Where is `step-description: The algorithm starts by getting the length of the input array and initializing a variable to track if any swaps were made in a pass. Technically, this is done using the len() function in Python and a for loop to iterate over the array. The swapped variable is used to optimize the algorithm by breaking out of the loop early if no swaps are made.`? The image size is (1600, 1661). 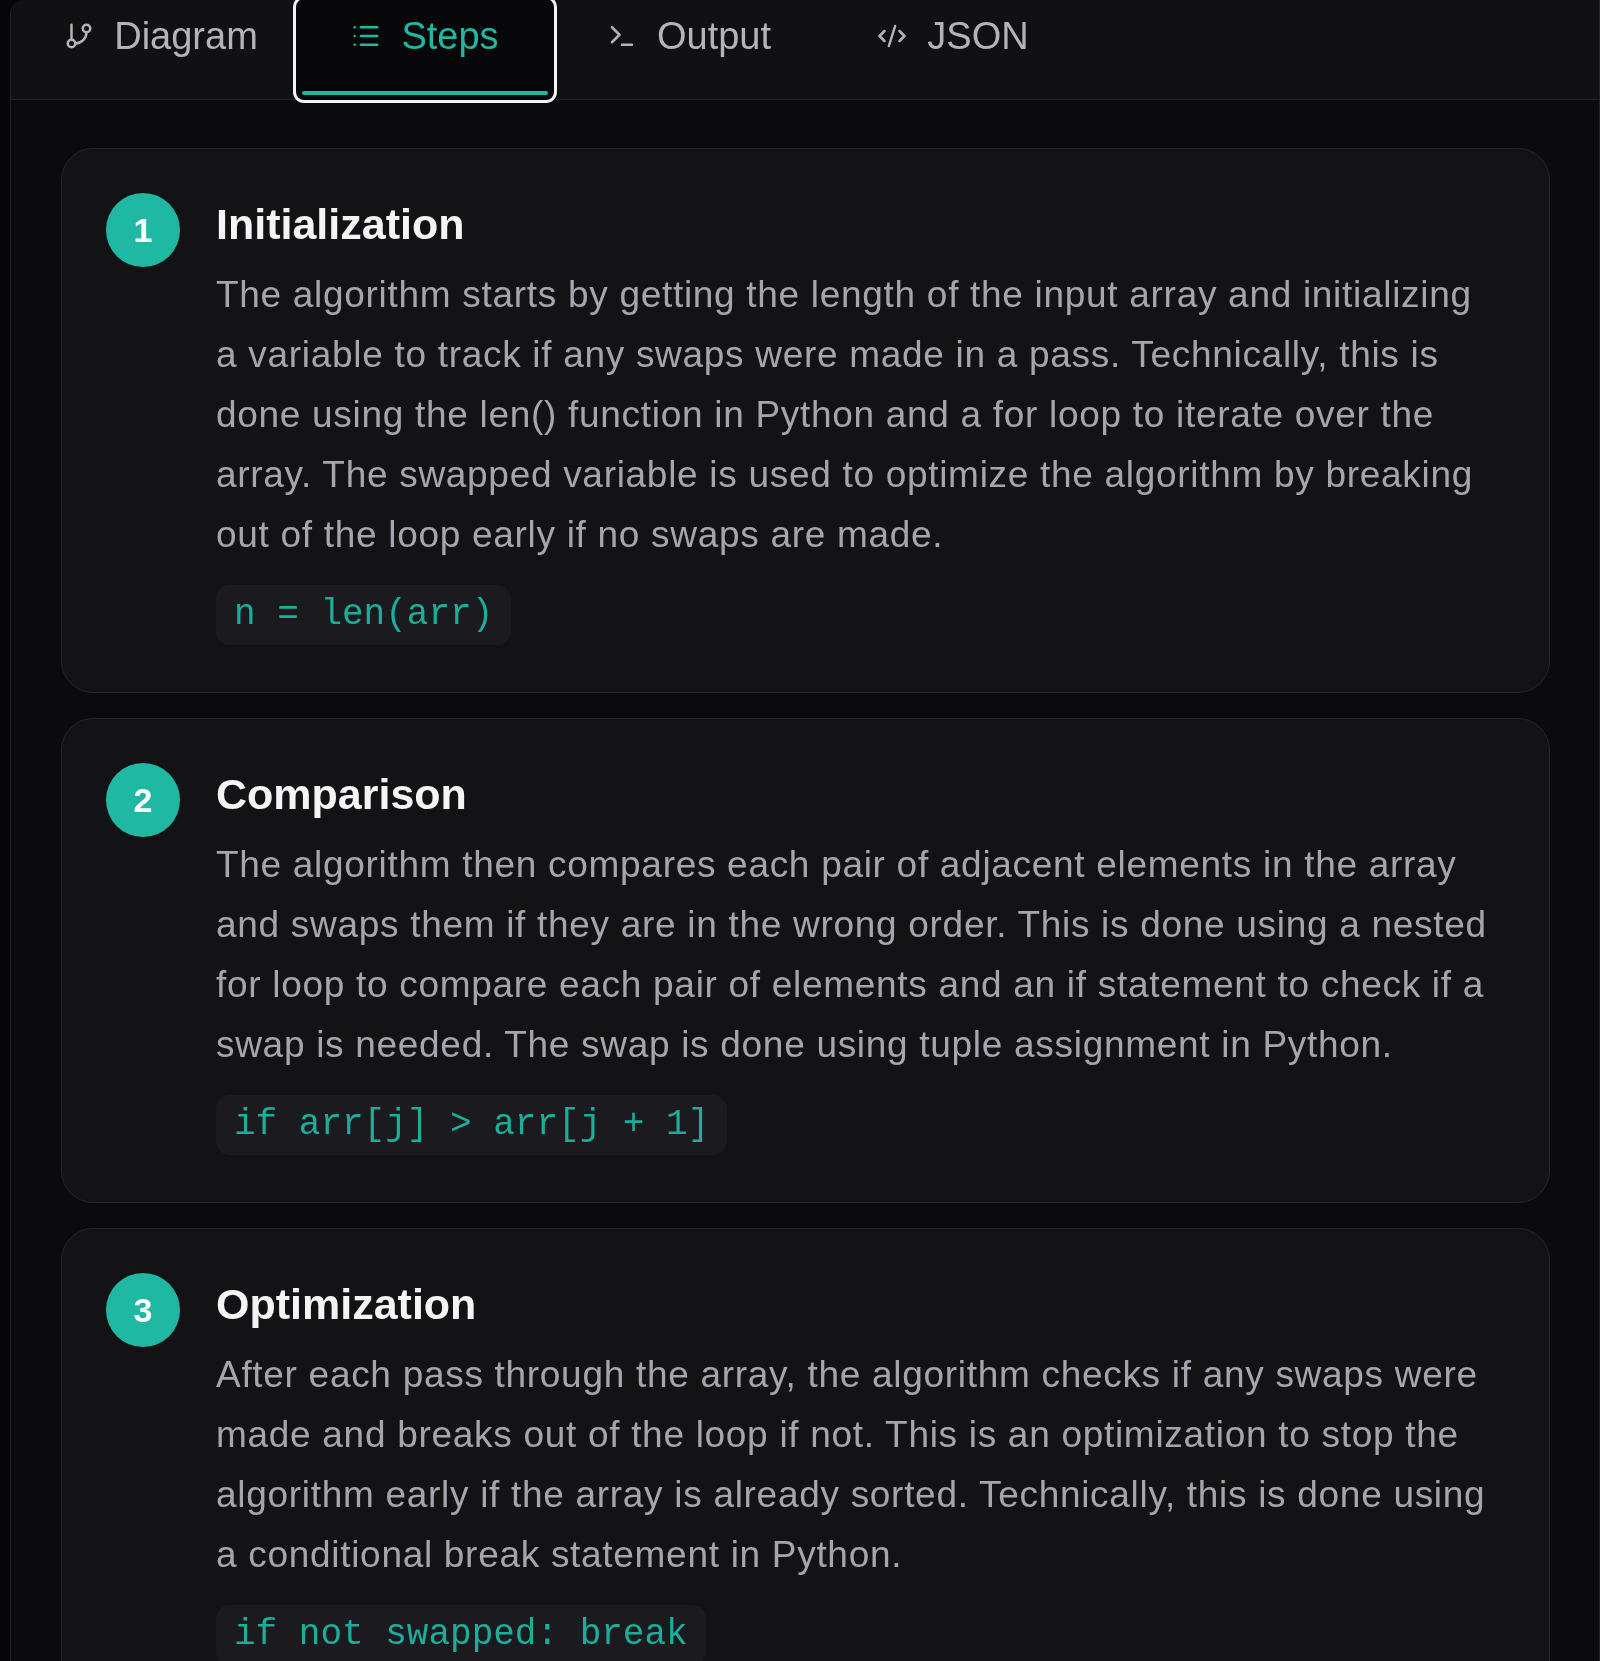 step-description: The algorithm starts by getting the length of the input array and initializing a variable to track if any swaps were made in a pass. Technically, this is done using the len() function in Python and a for loop to iterate over the array. The swapped variable is used to optimize the algorithm by breaking out of the loop early if no swaps are made. is located at coordinates (845, 415).